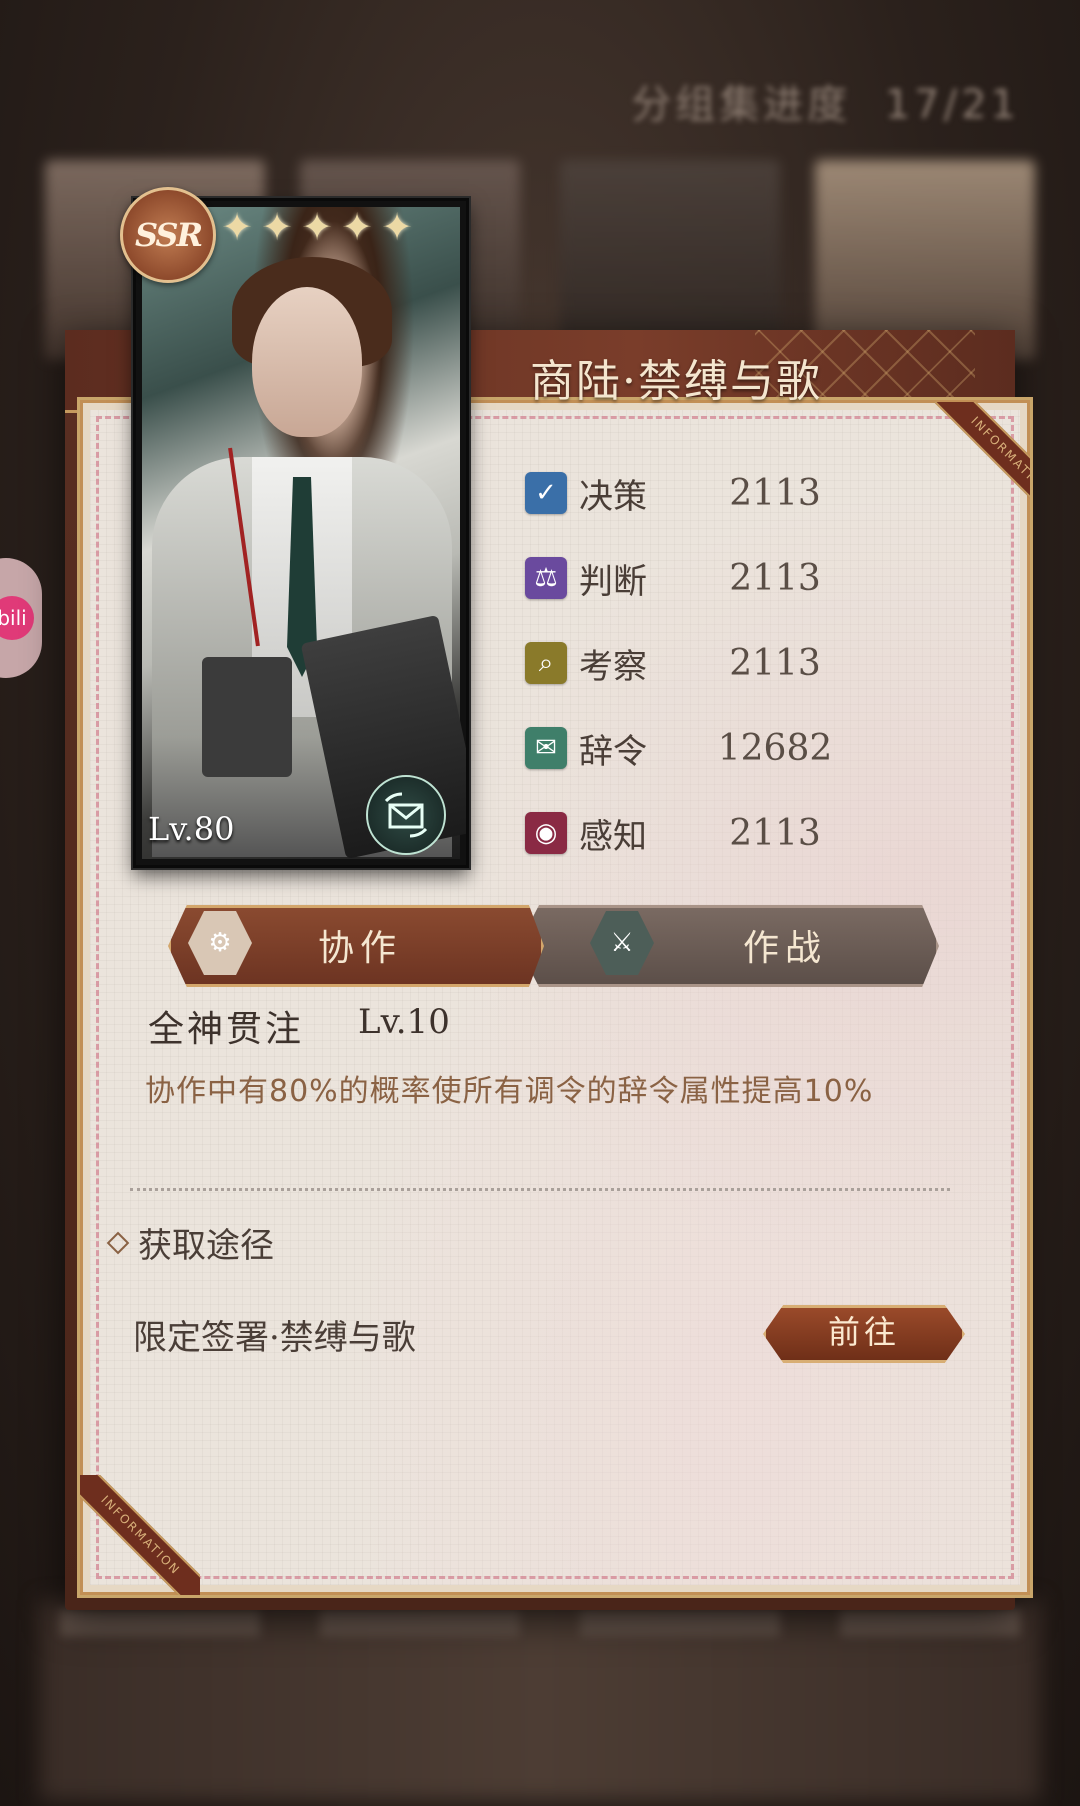 The image size is (1080, 1806). What do you see at coordinates (17, 618) in the screenshot?
I see `bilibili-logo-icon: bili` at bounding box center [17, 618].